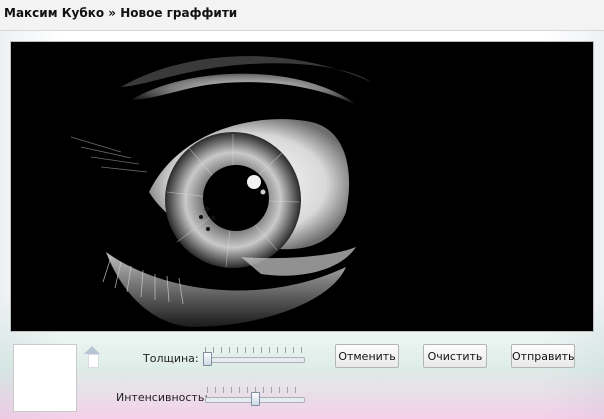 This screenshot has width=604, height=419. What do you see at coordinates (92, 350) in the screenshot?
I see `expand-arrow-icon` at bounding box center [92, 350].